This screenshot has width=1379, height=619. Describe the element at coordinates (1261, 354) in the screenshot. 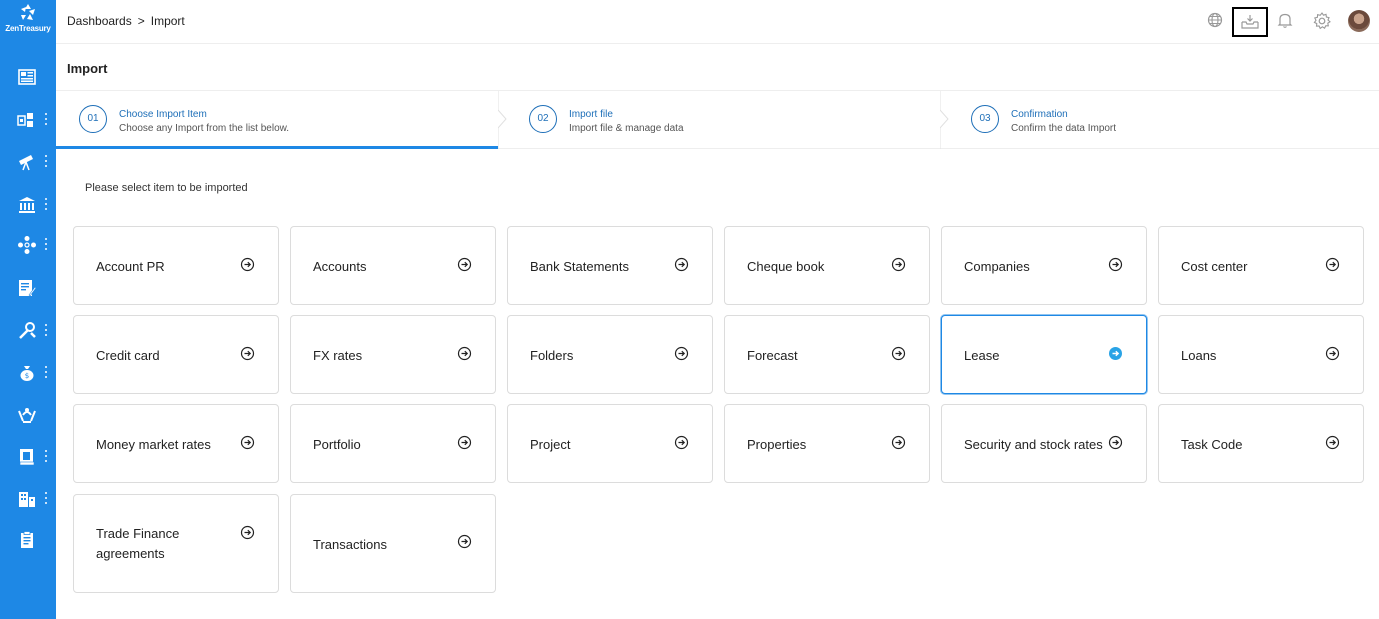

I see `import-card-loans: Loans` at that location.